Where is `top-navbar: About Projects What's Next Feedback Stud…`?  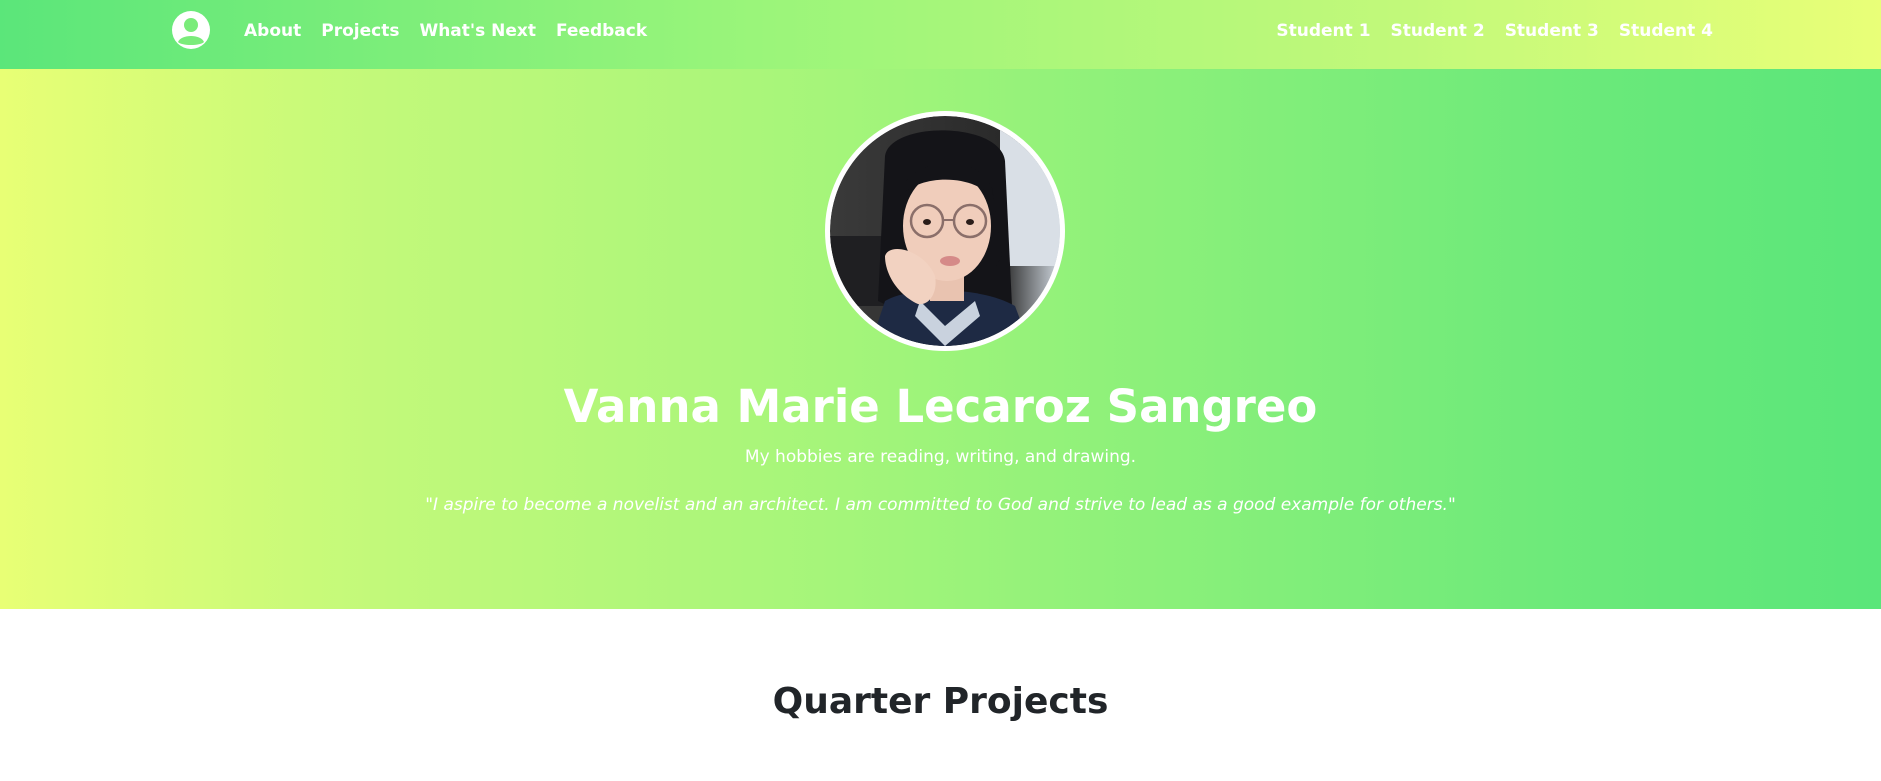
top-navbar: About Projects What's Next Feedback Stud… is located at coordinates (940, 34).